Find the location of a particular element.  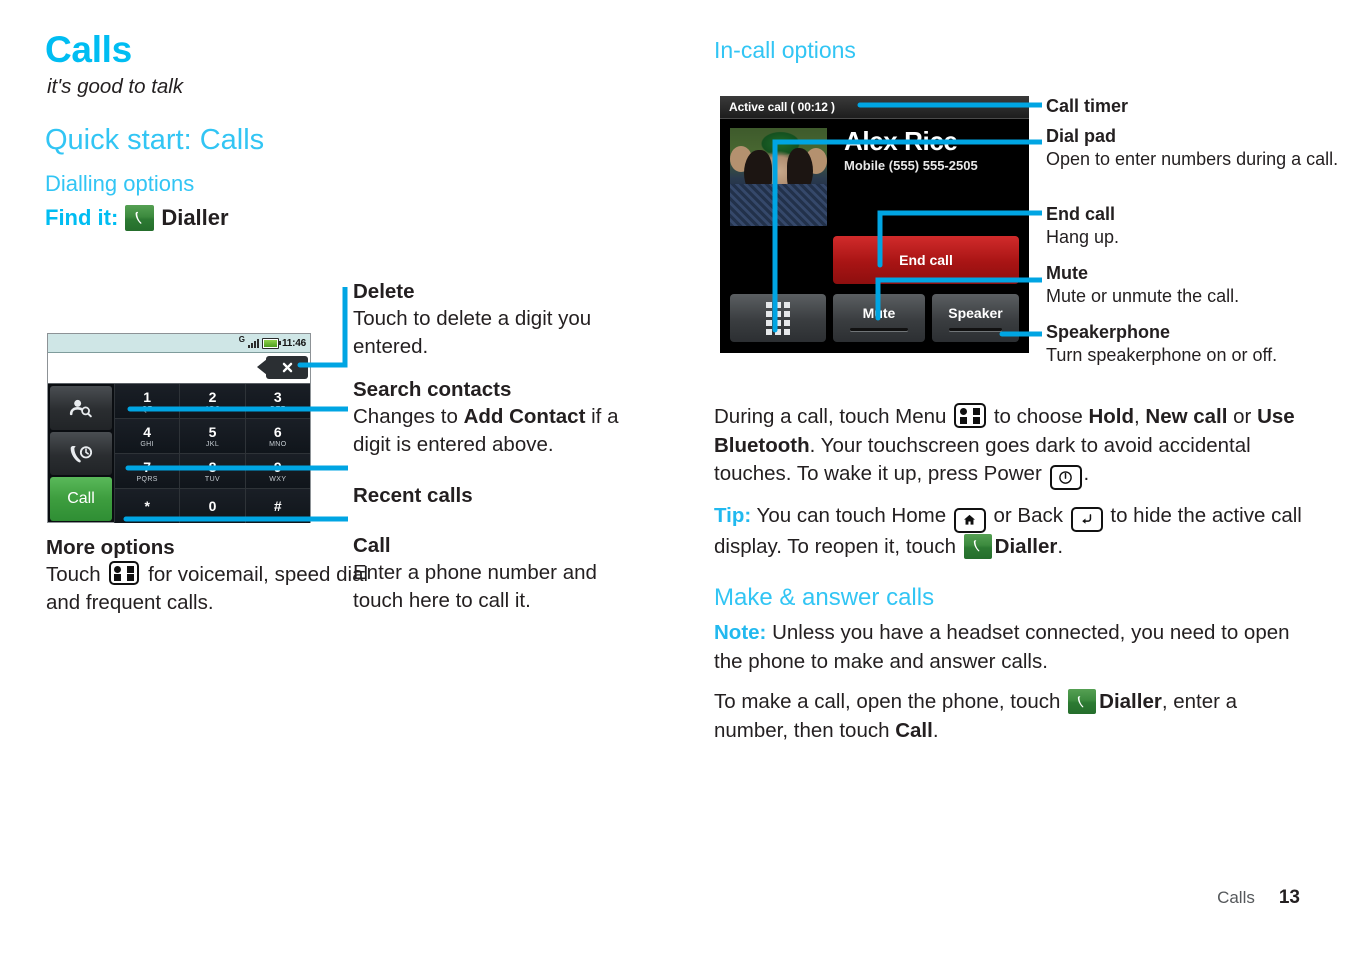

key-digit: 0 is located at coordinates (212, 506).